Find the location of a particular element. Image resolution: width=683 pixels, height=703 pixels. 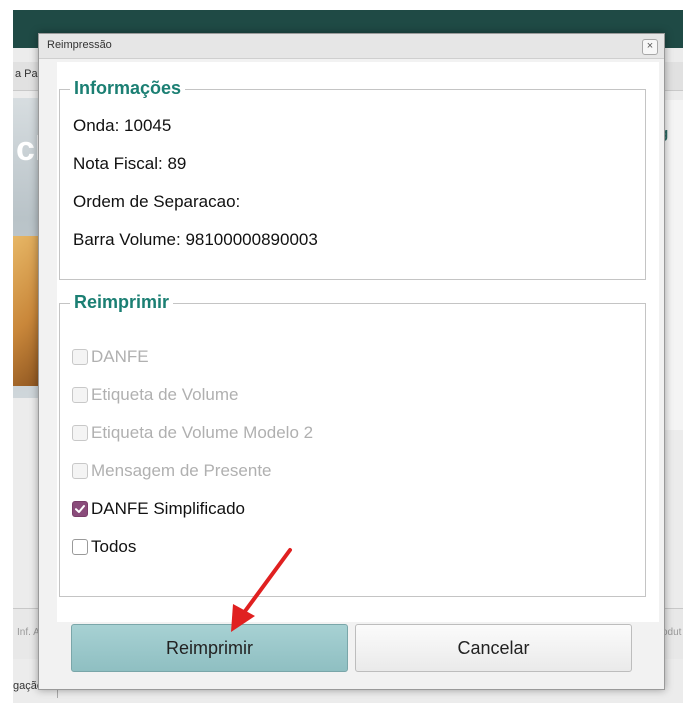

informacoes-legend: Informações is located at coordinates (128, 88).